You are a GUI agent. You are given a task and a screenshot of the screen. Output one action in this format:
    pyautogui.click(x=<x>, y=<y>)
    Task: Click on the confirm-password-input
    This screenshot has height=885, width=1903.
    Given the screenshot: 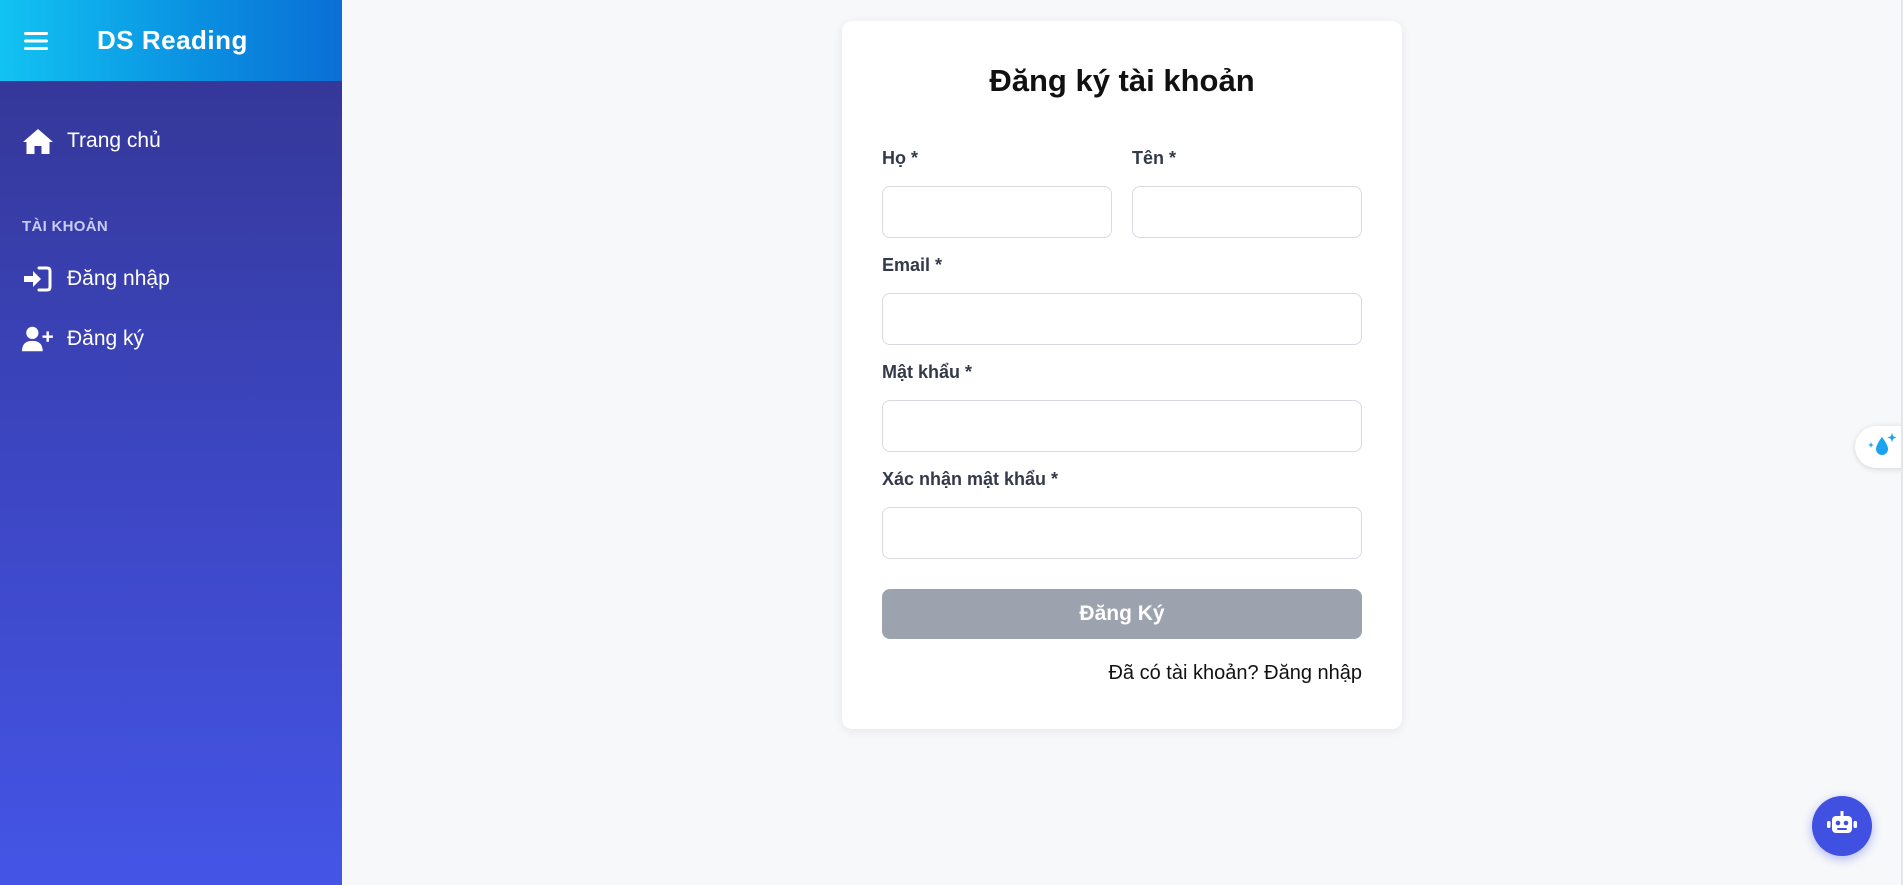 What is the action you would take?
    pyautogui.click(x=1122, y=533)
    